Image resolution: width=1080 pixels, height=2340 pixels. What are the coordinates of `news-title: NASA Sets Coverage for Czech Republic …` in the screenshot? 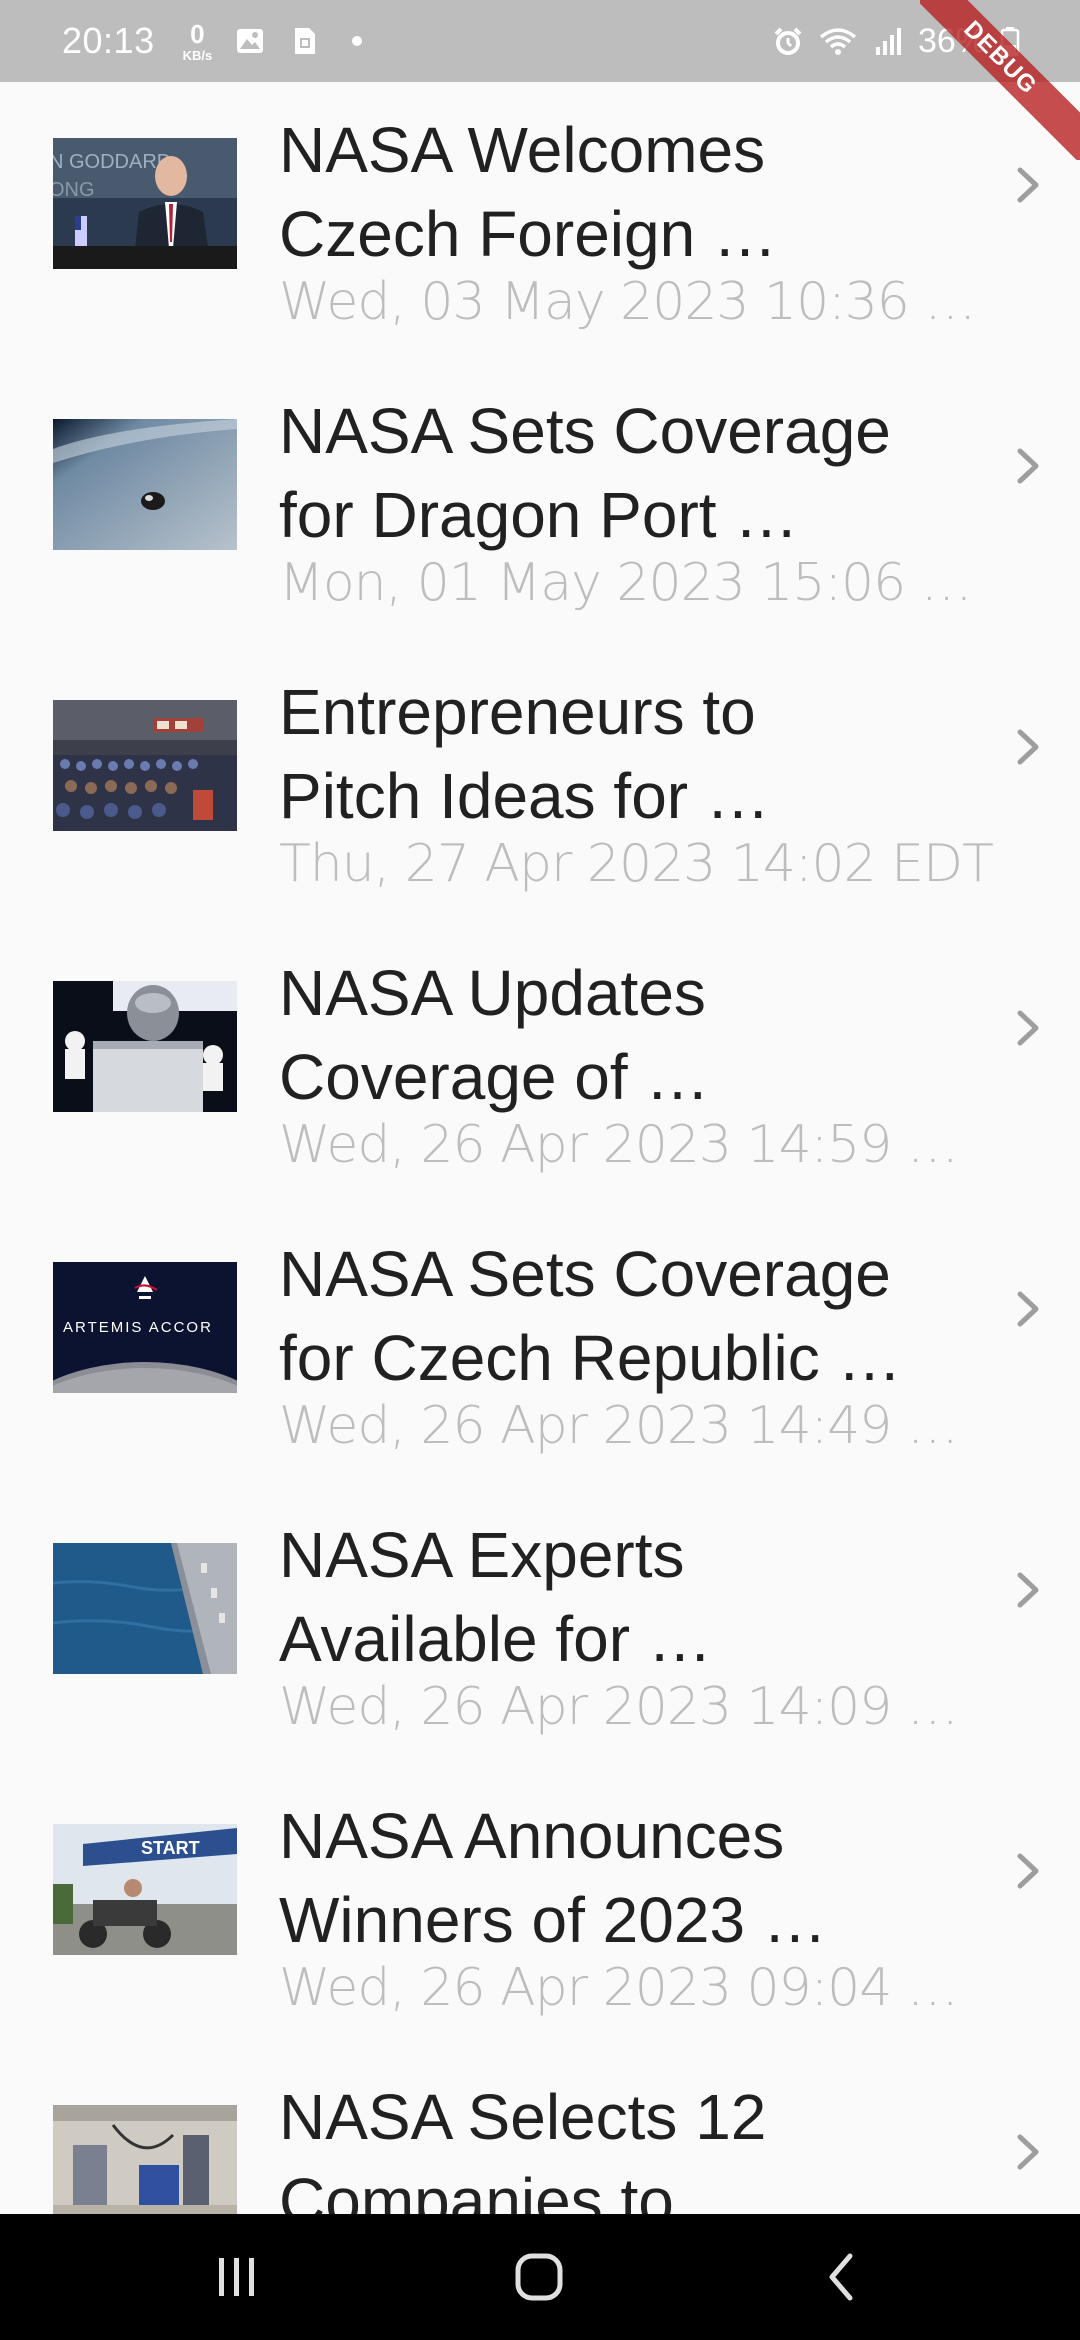 It's located at (590, 1316).